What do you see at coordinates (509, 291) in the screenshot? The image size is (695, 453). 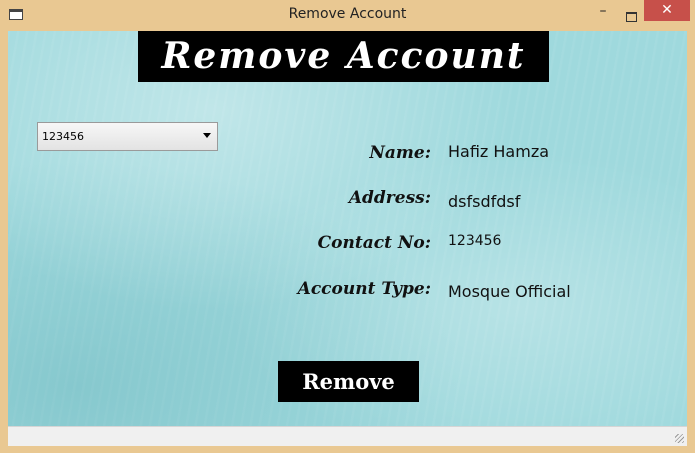 I see `account-type-value: Mosque Official` at bounding box center [509, 291].